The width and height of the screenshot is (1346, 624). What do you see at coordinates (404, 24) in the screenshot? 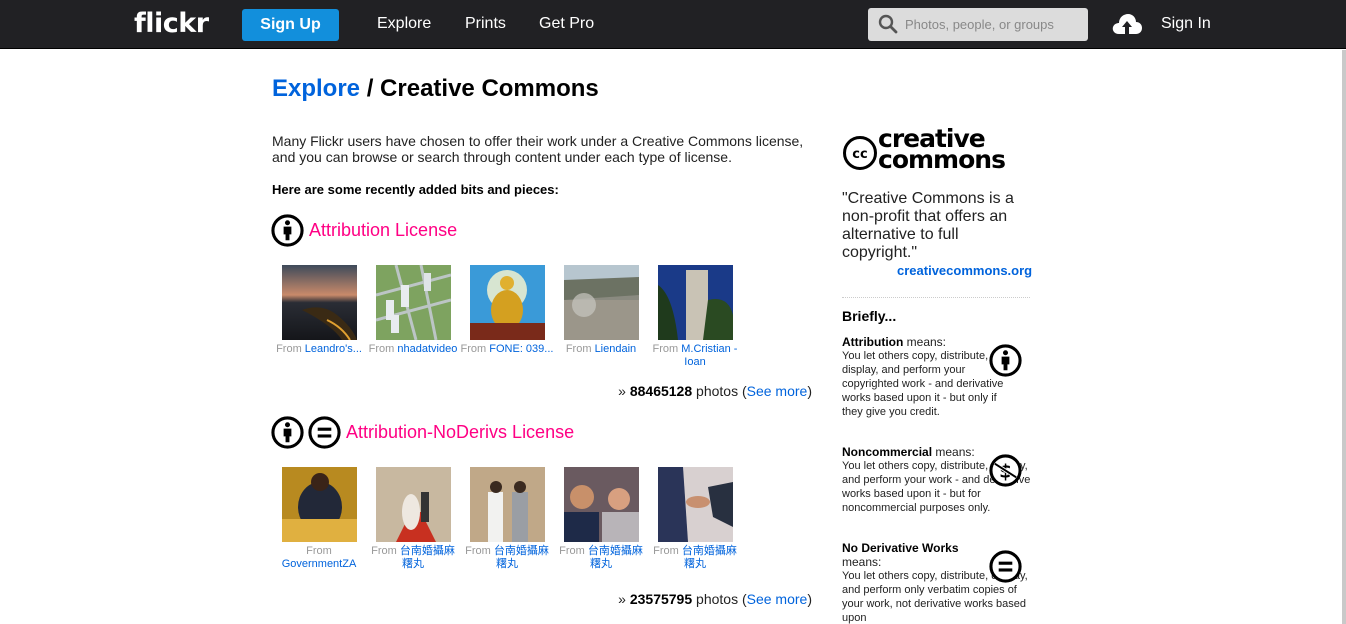
I see `nav-explore: Explore` at bounding box center [404, 24].